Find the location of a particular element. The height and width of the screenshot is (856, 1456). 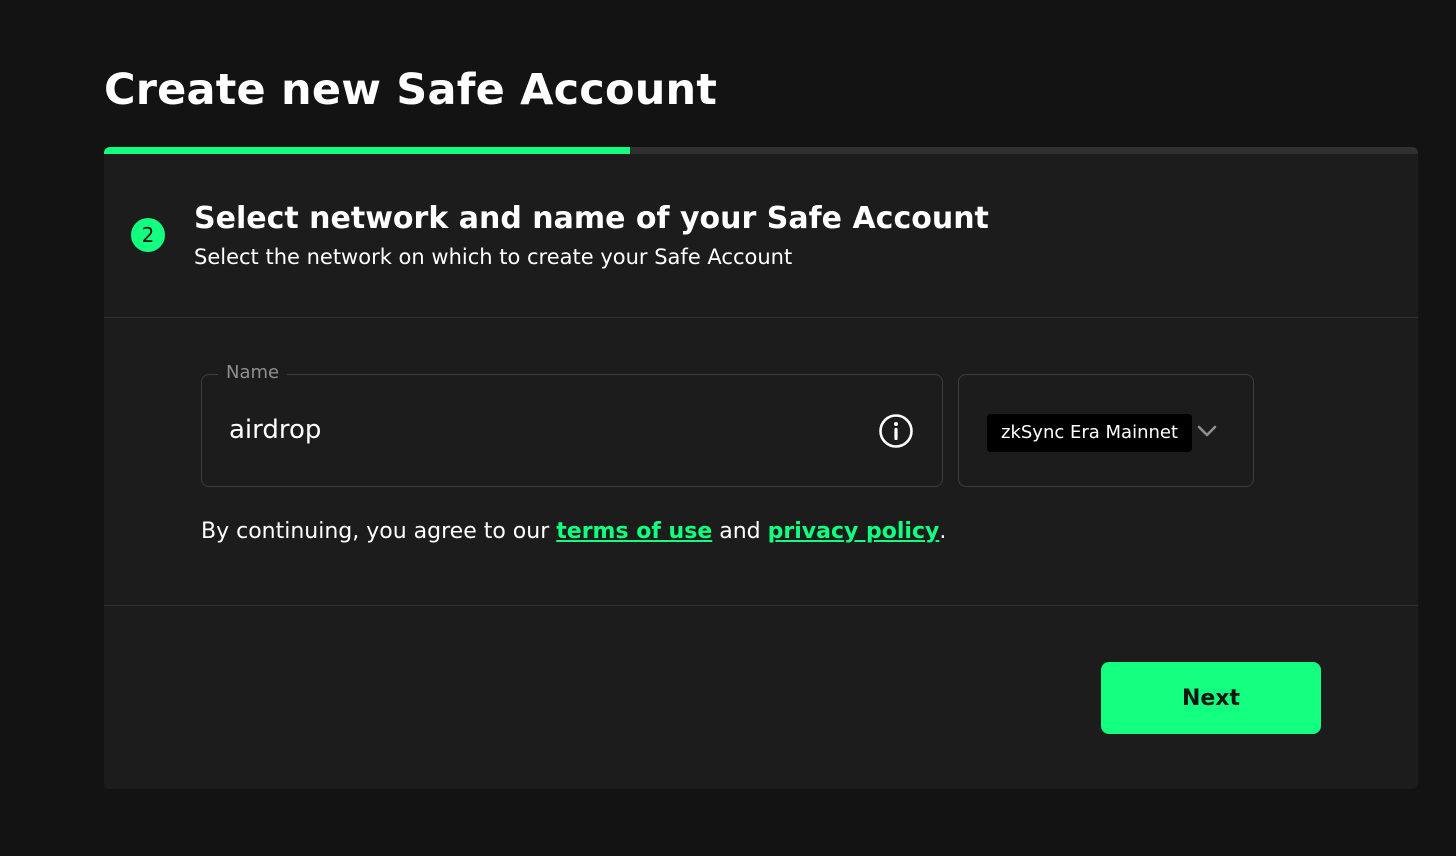

progress-bar-fill is located at coordinates (367, 150).